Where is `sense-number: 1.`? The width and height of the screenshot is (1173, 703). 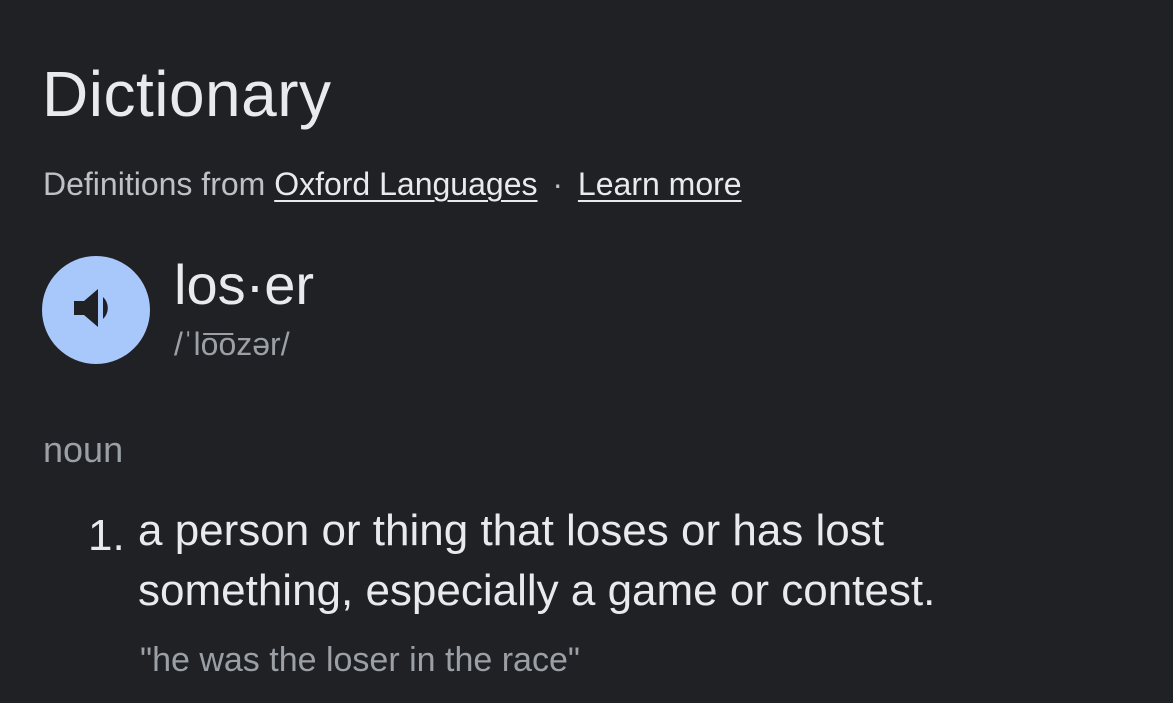
sense-number: 1. is located at coordinates (106, 535).